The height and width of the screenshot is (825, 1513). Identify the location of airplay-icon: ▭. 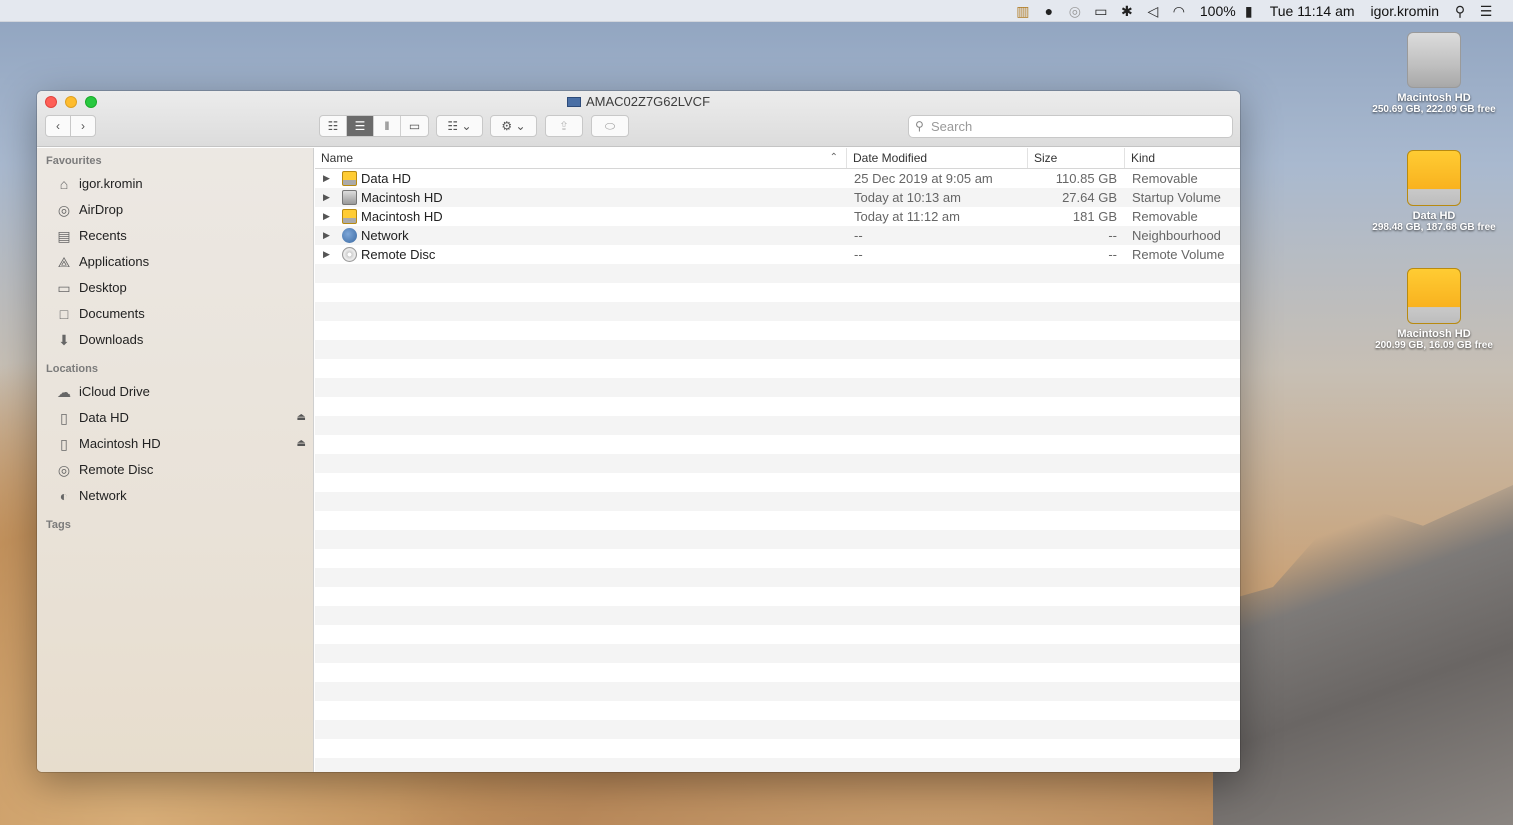
(1101, 11).